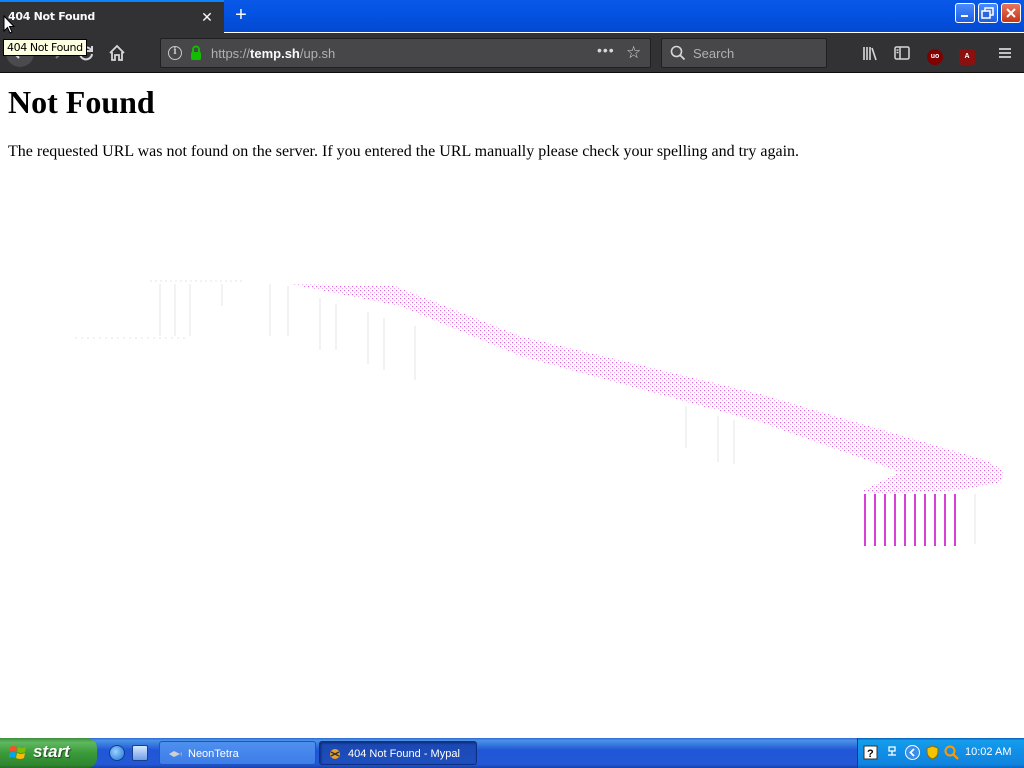 The image size is (1024, 768). Describe the element at coordinates (512, 16) in the screenshot. I see `title-bar: 404 Not Found ✕ +` at that location.